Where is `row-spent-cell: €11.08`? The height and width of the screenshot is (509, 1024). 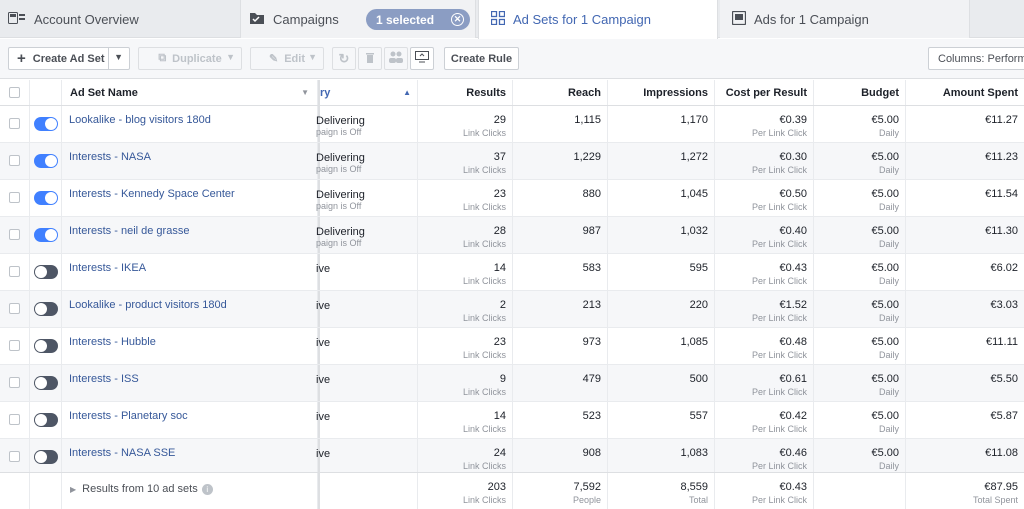 row-spent-cell: €11.08 is located at coordinates (965, 457).